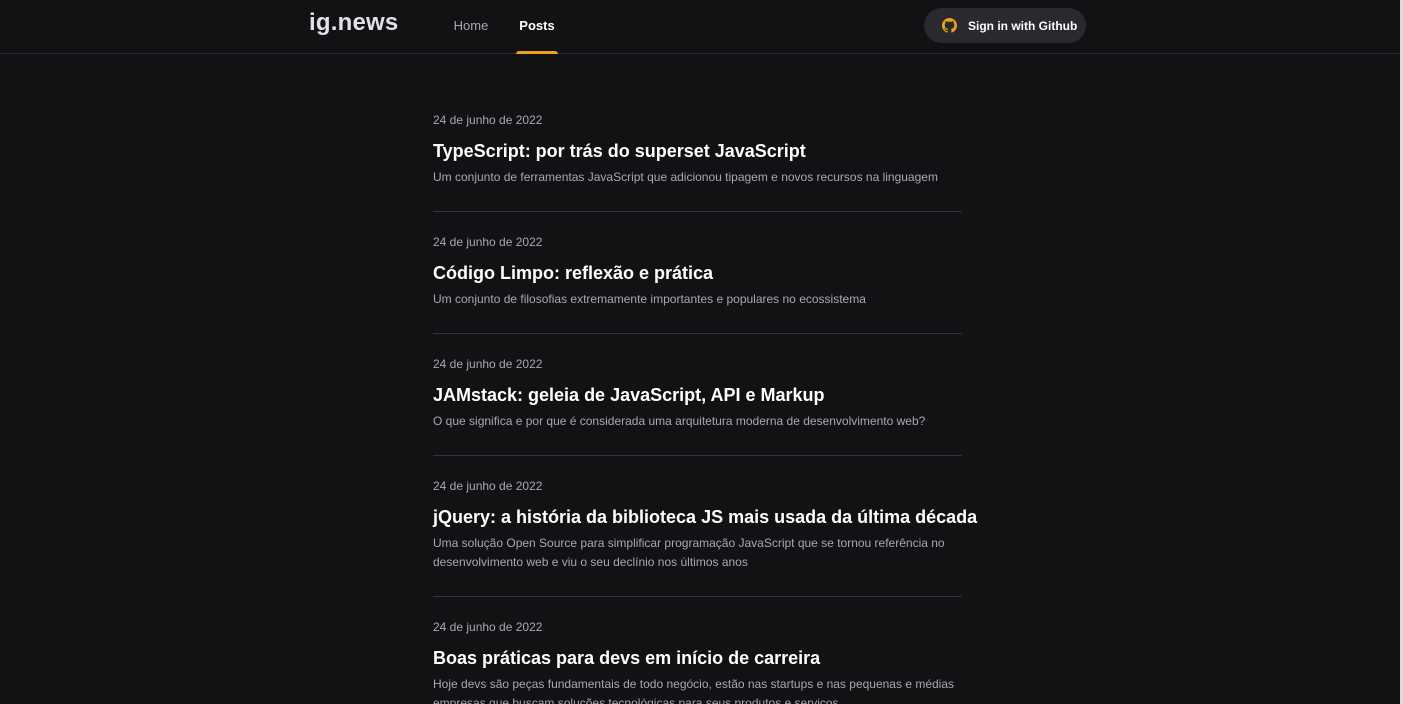 The width and height of the screenshot is (1403, 704). What do you see at coordinates (1023, 25) in the screenshot?
I see `sign-in-label: Sign in with Github` at bounding box center [1023, 25].